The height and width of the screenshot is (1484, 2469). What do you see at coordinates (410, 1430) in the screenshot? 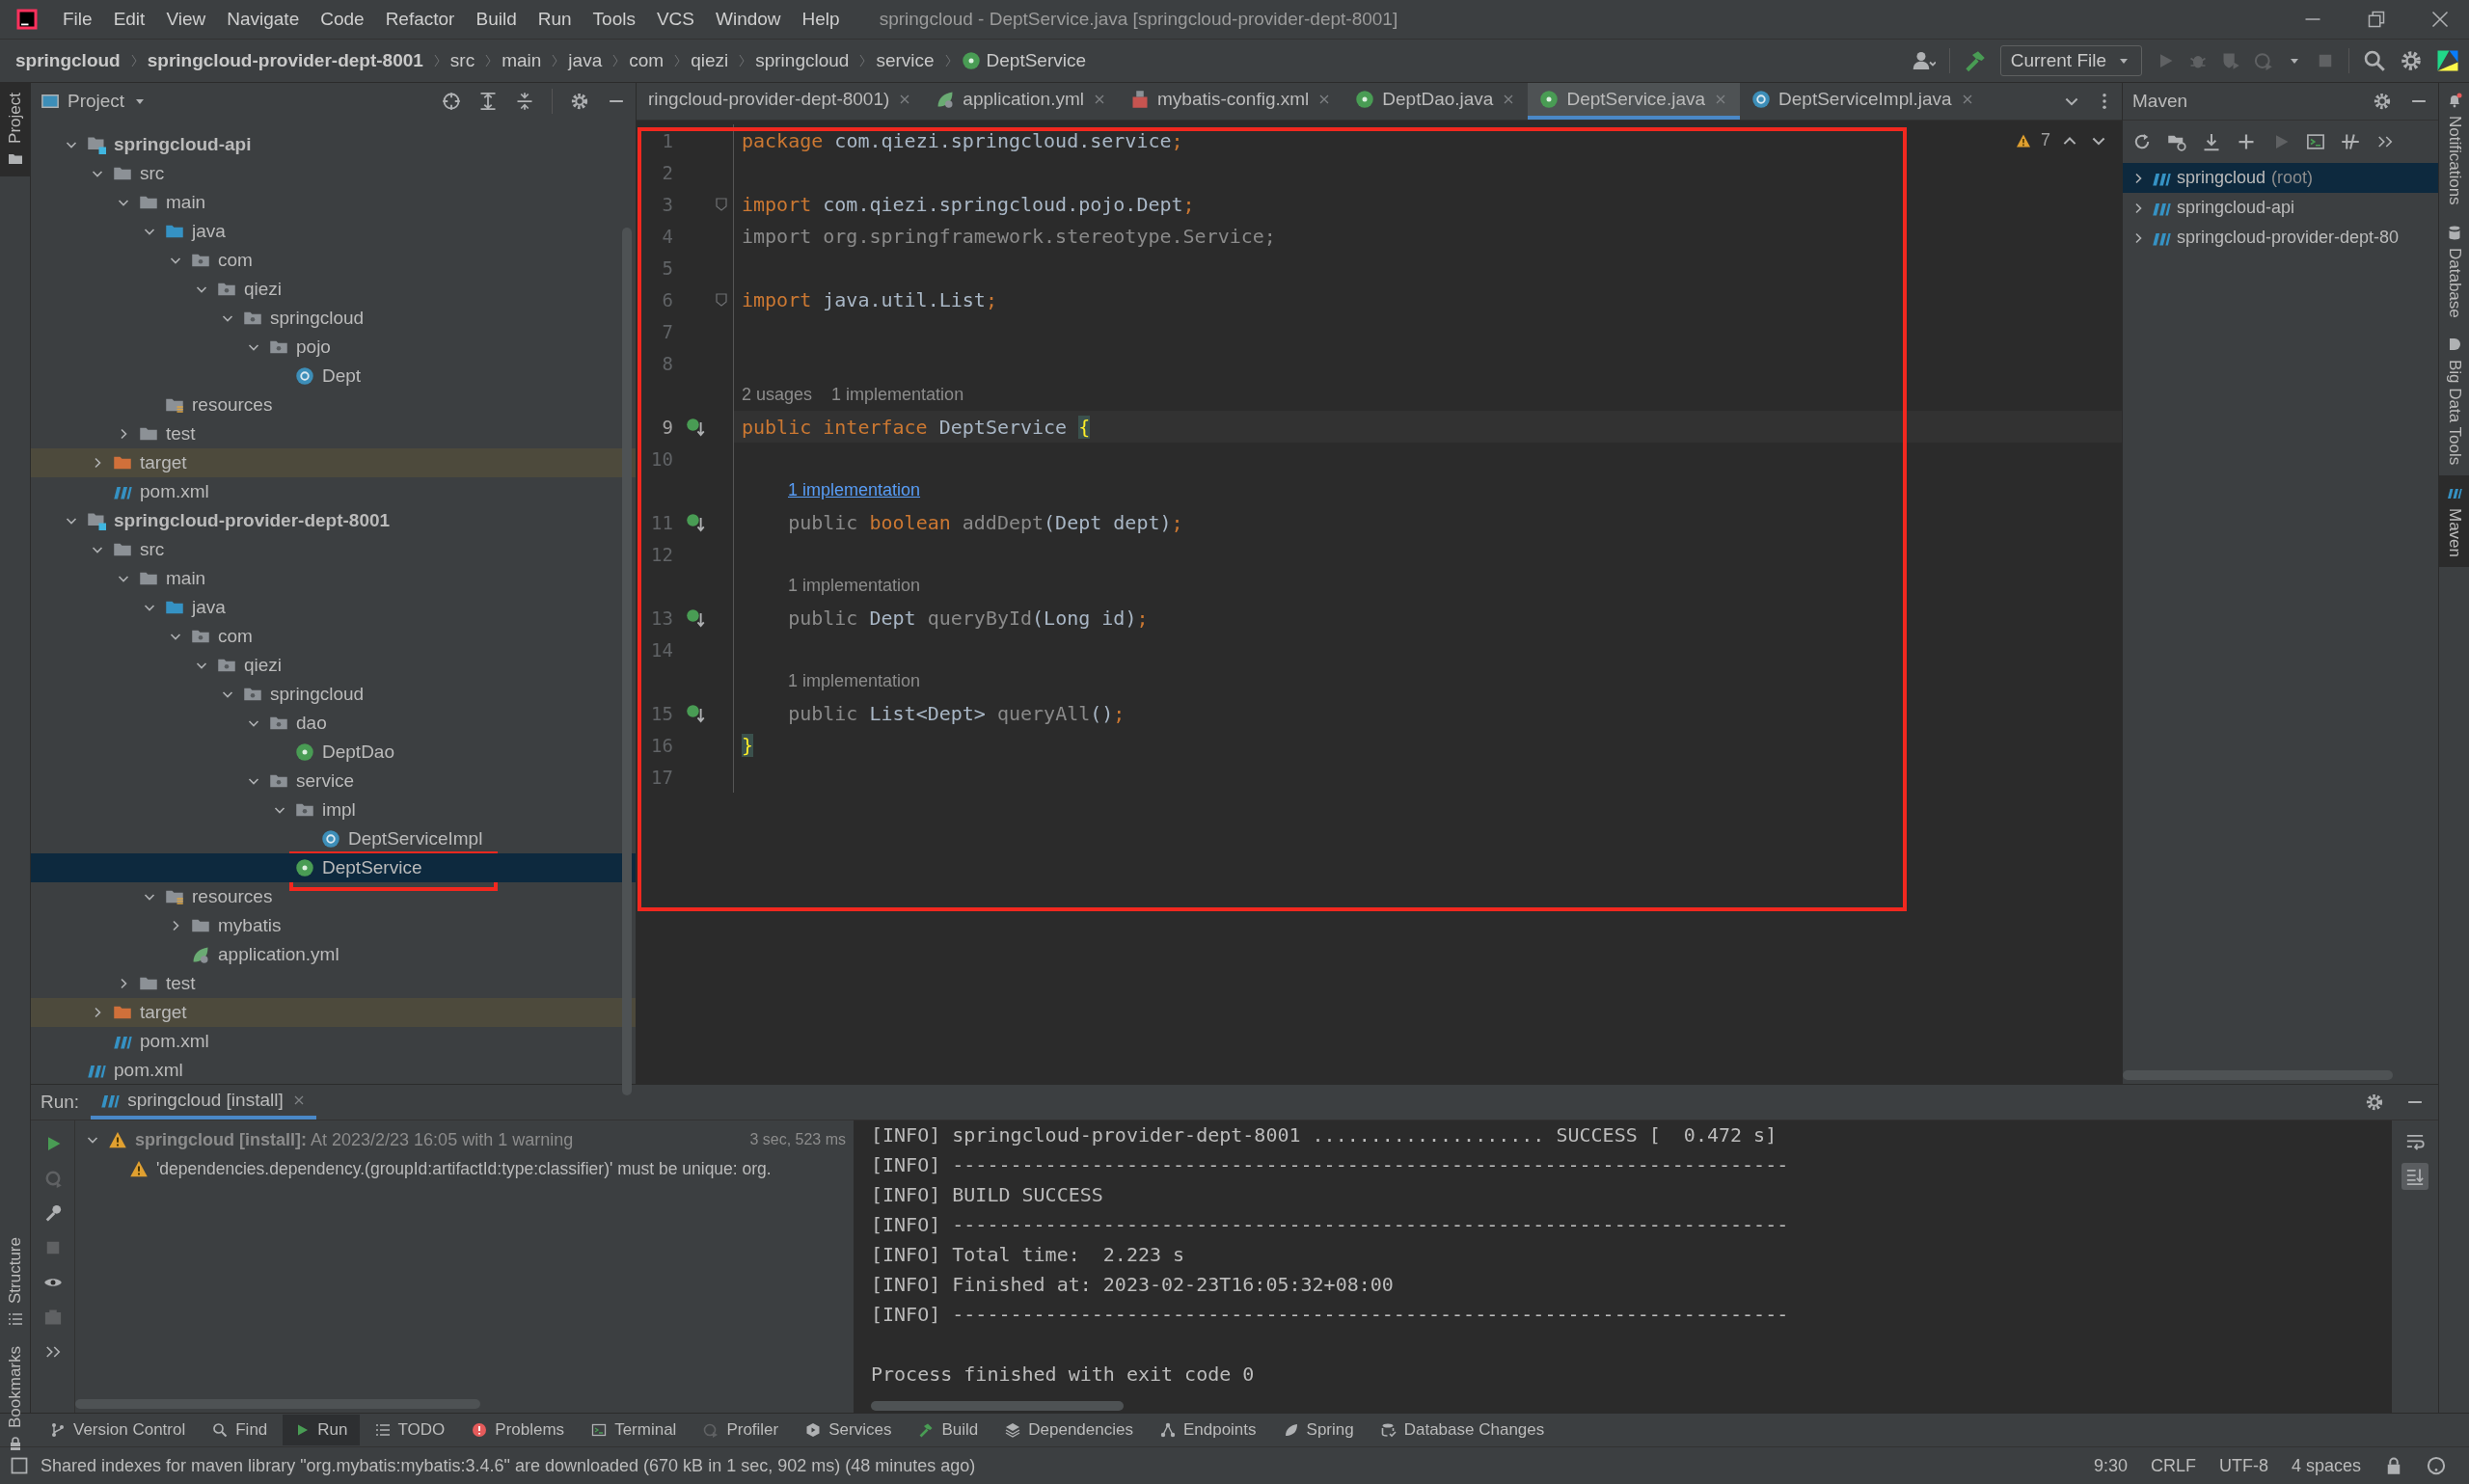
I see `tool-window-button: TODO` at bounding box center [410, 1430].